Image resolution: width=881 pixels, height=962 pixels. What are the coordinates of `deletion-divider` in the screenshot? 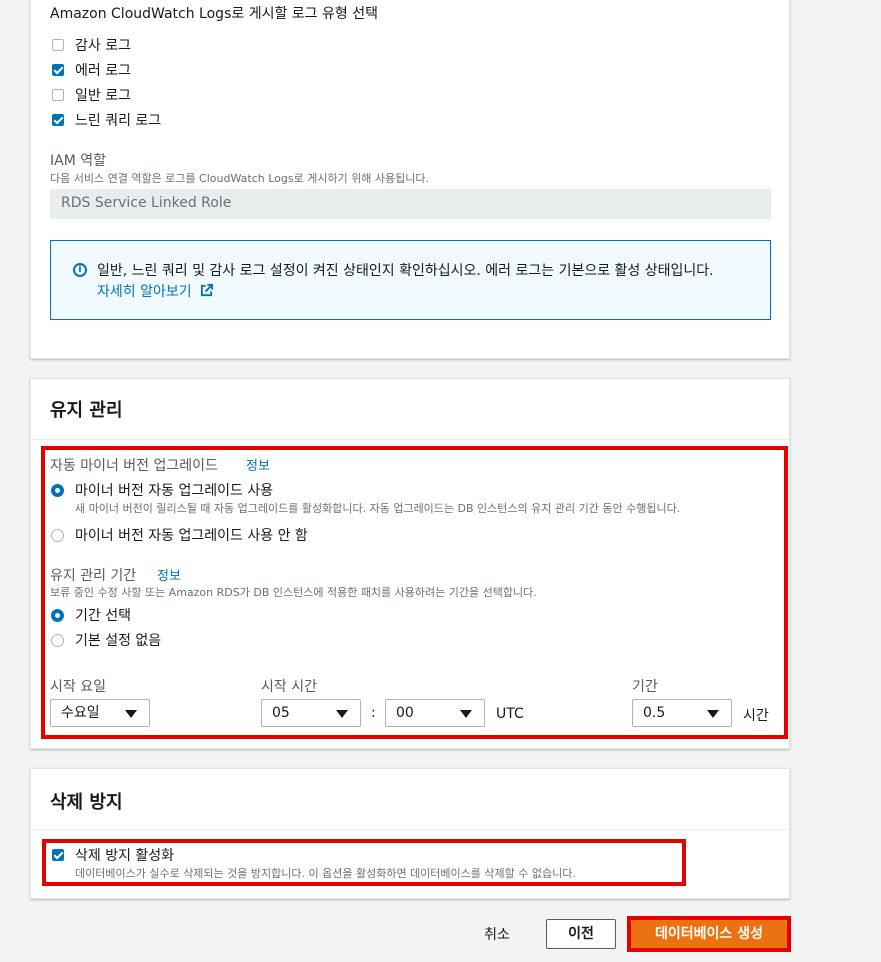 It's located at (410, 829).